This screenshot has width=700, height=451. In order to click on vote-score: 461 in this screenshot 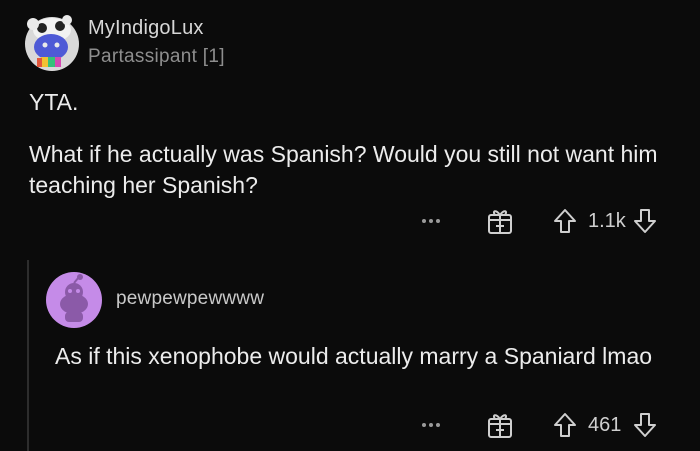, I will do `click(605, 424)`.